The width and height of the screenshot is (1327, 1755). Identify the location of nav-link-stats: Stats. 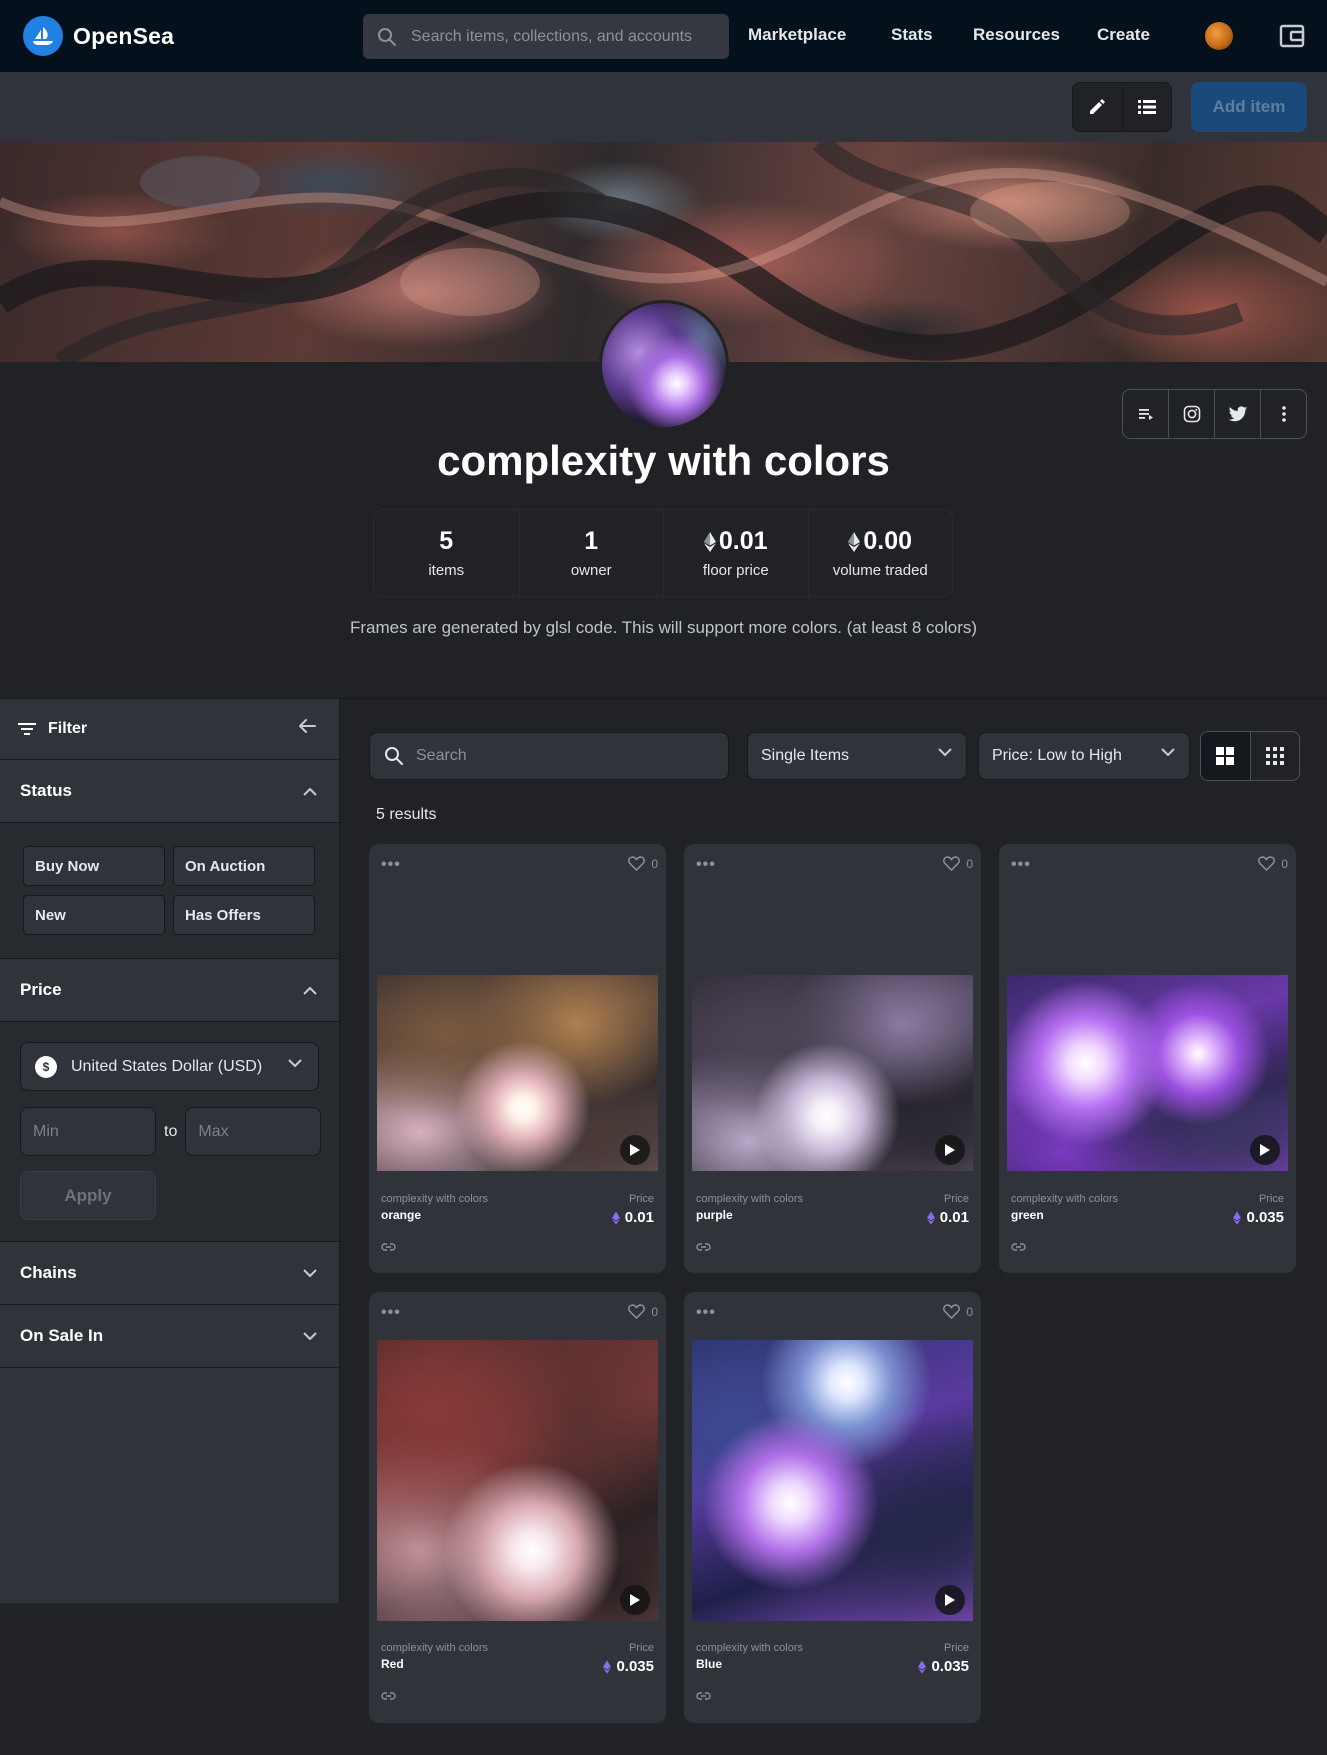
(912, 35).